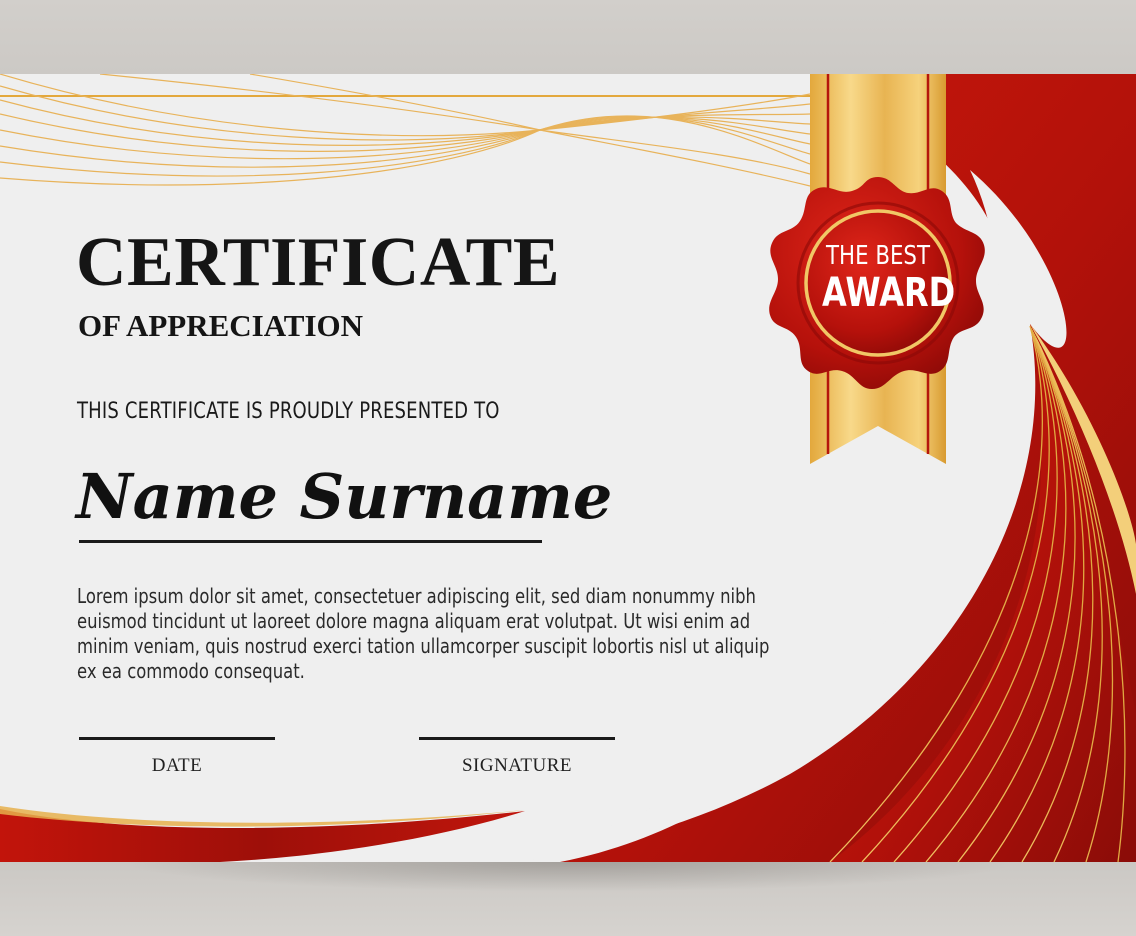  Describe the element at coordinates (177, 765) in the screenshot. I see `date-label: DATE` at that location.